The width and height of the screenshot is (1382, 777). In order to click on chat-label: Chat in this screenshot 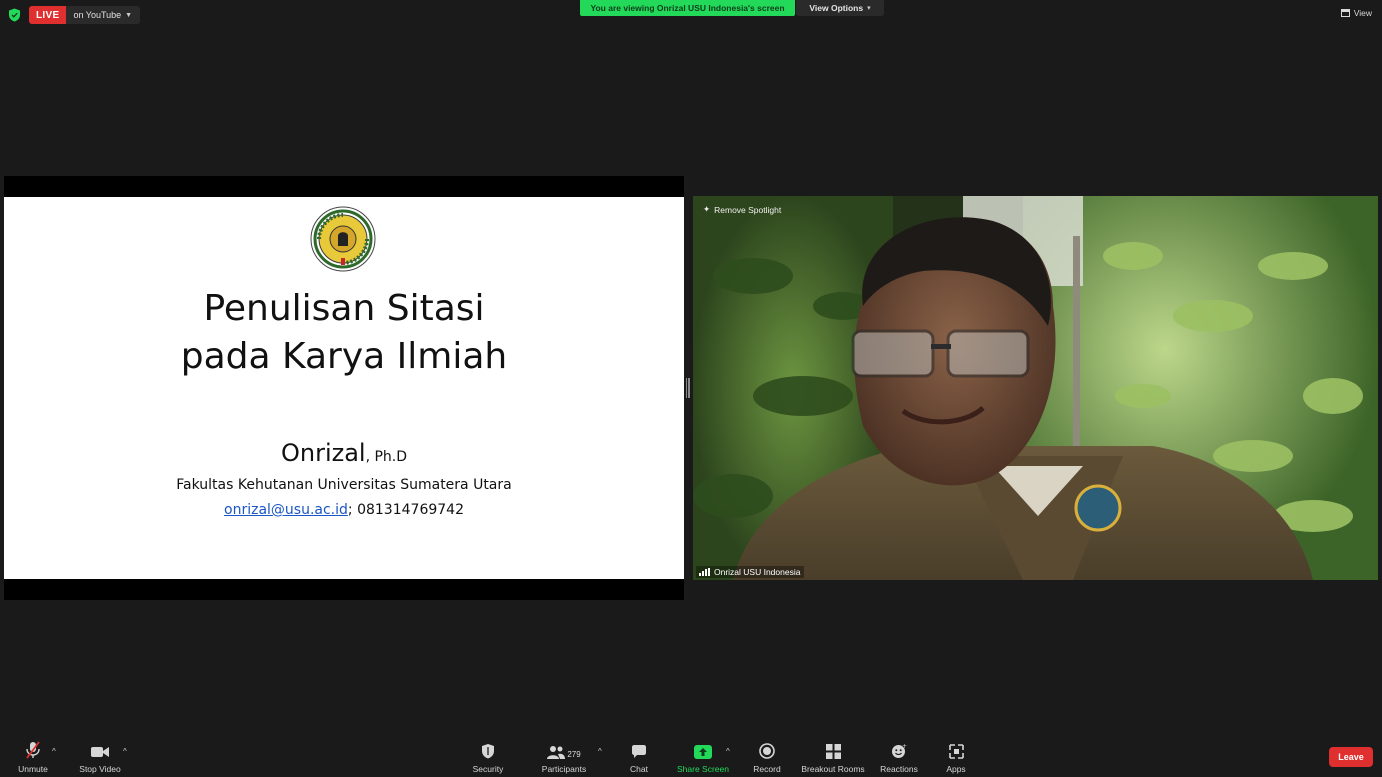, I will do `click(639, 769)`.